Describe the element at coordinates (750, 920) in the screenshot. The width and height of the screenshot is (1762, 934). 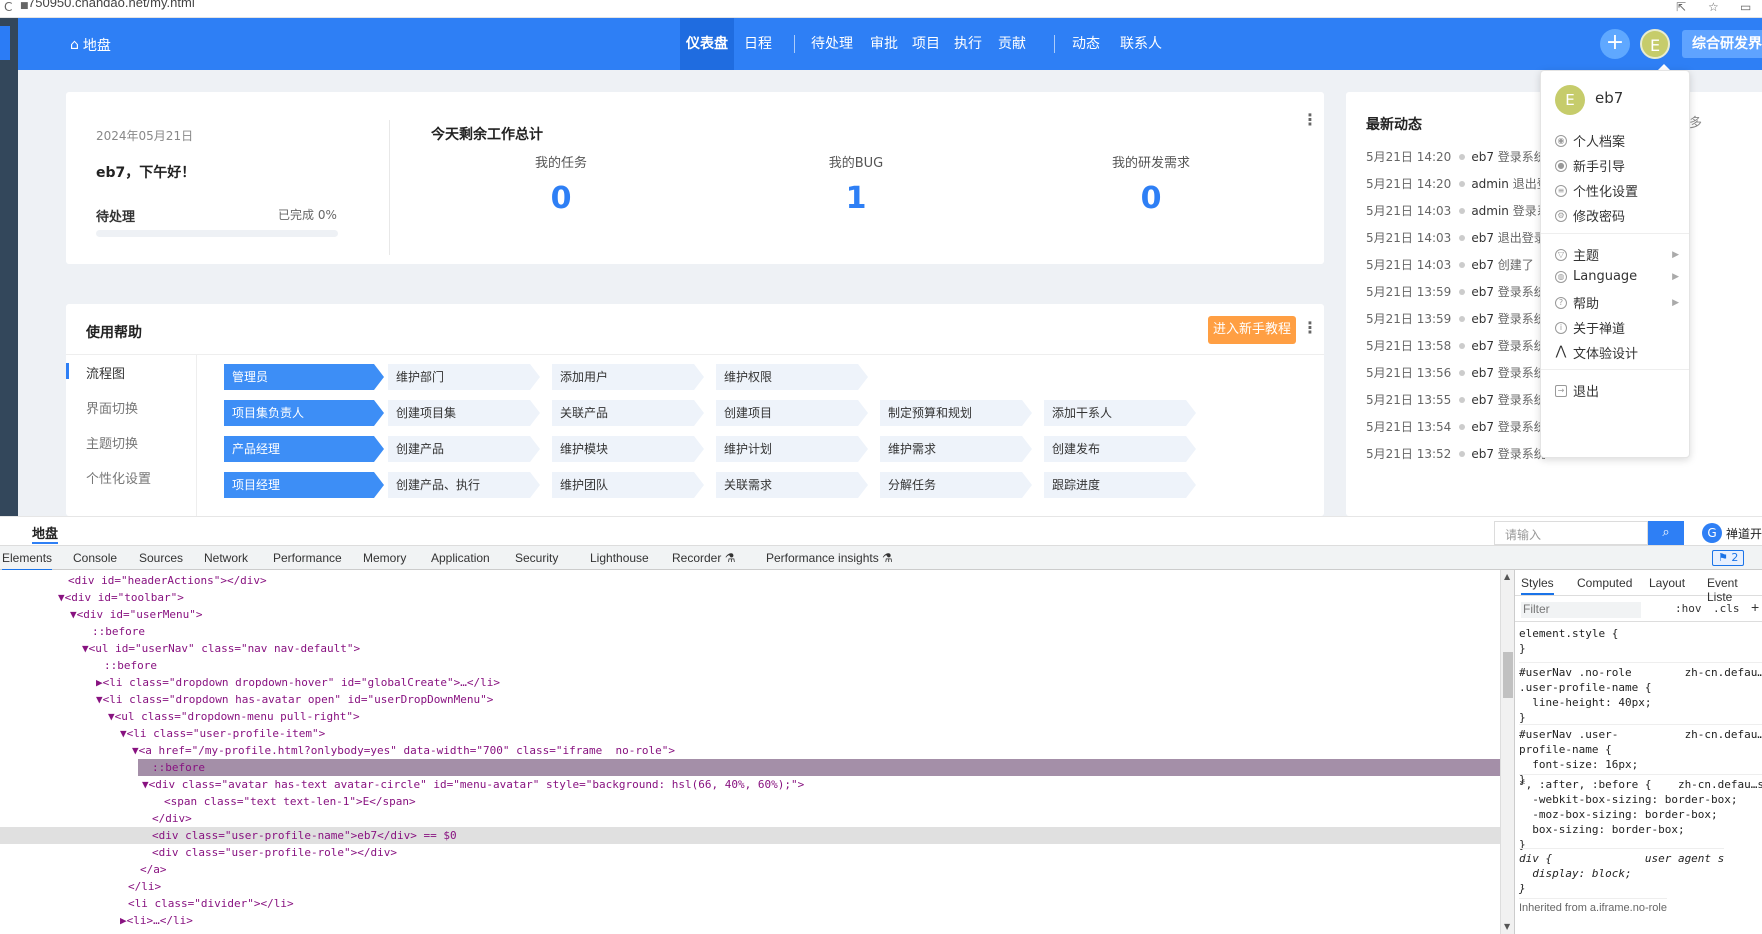
I see `dom-line: ▶<li>…</li>` at that location.